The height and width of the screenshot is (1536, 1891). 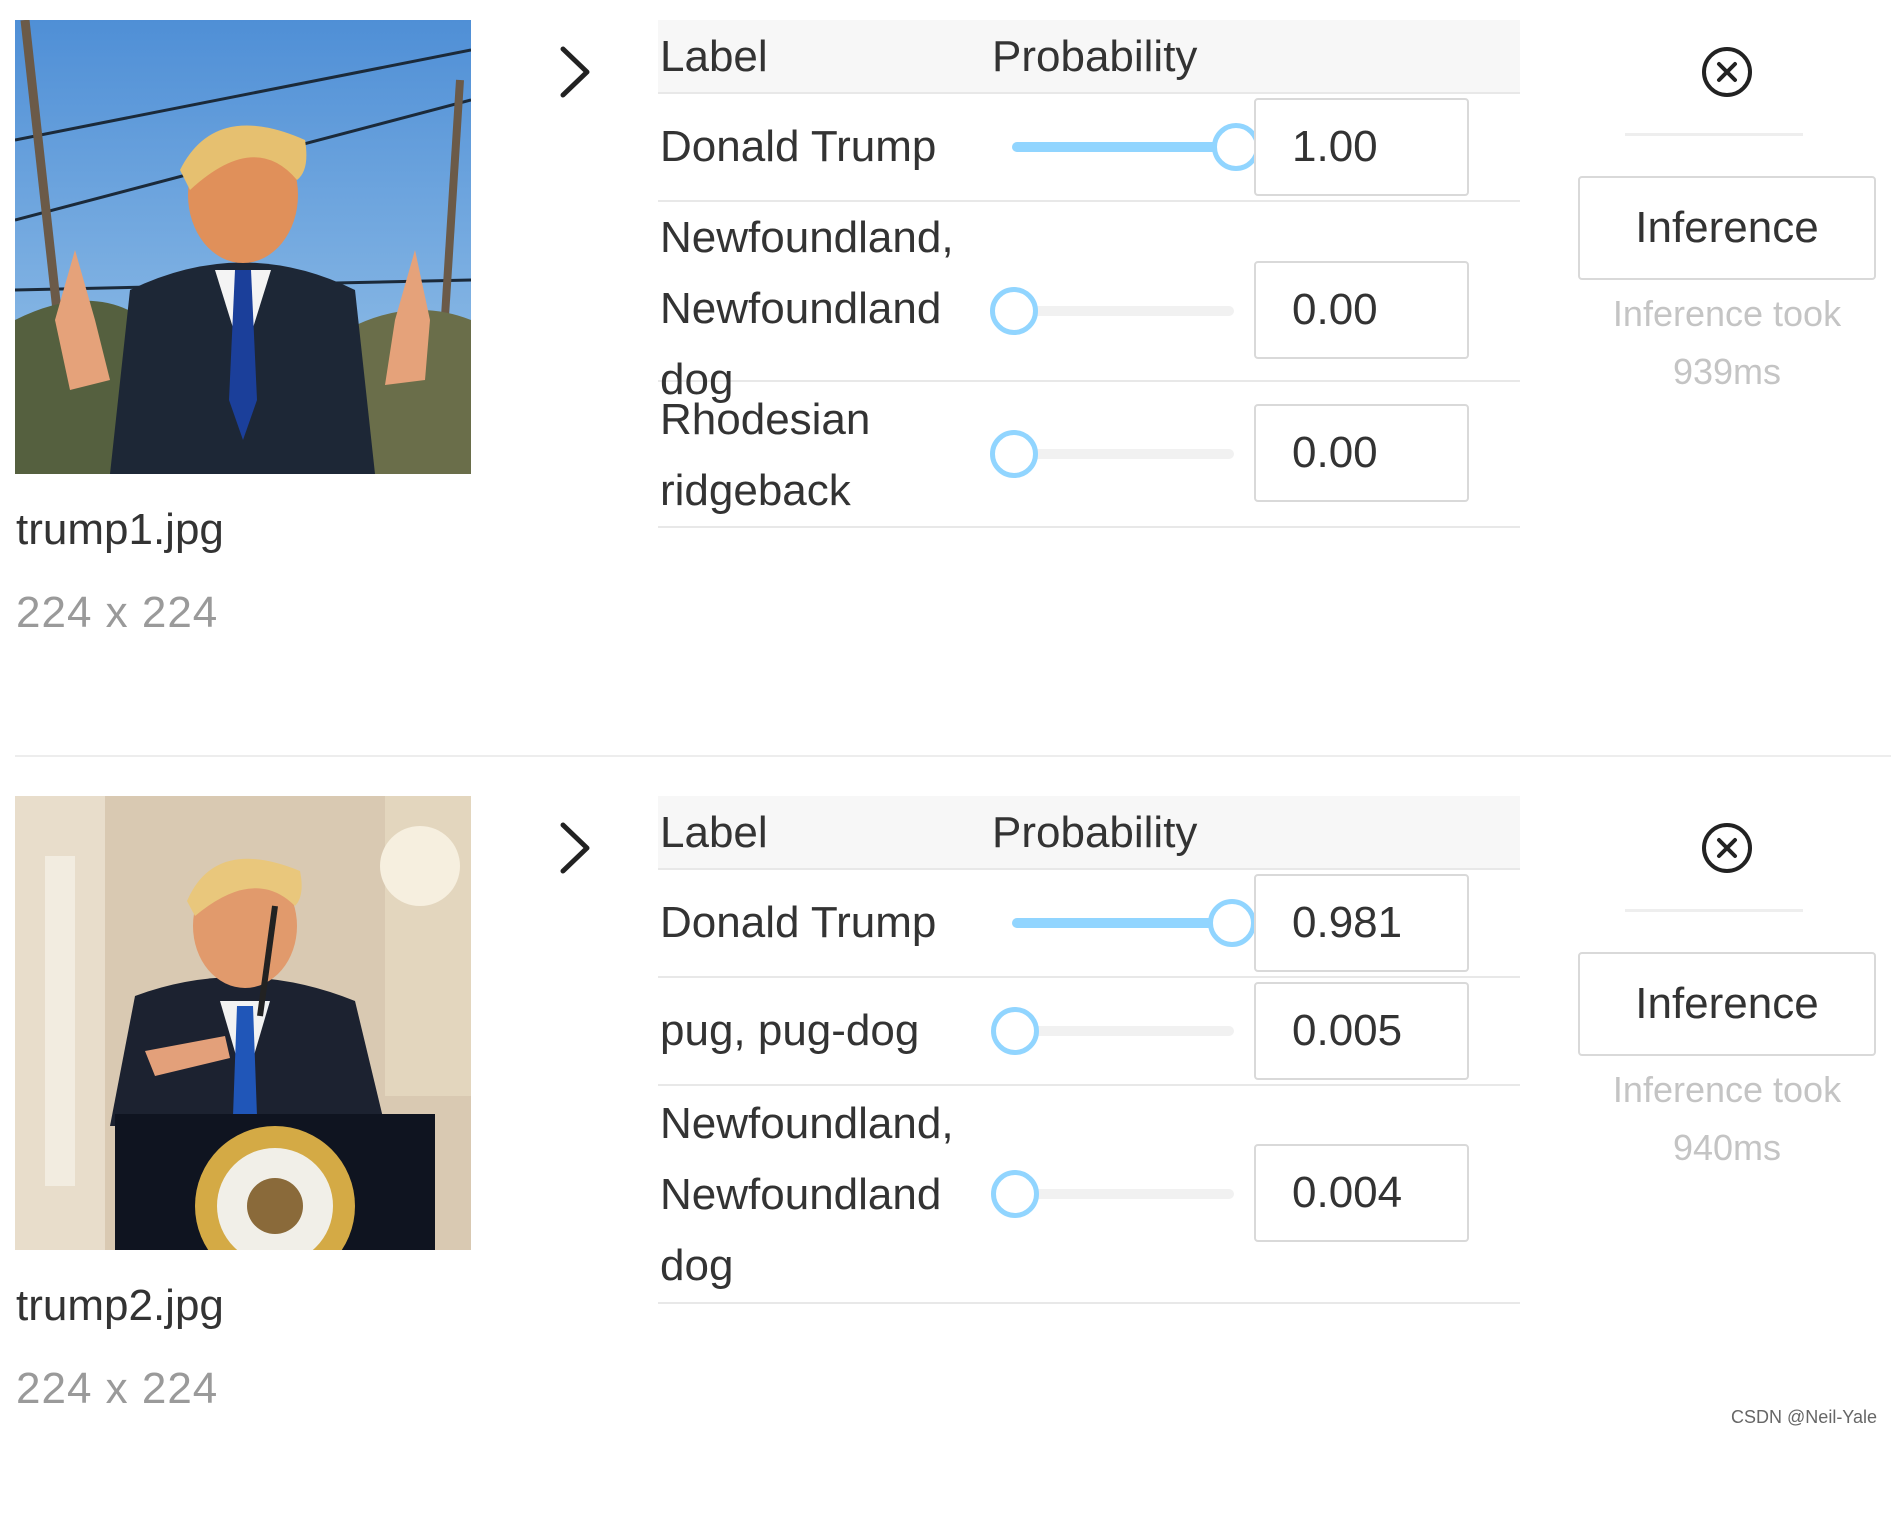 I want to click on inference-time-text: Inference took 940ms, so click(x=1727, y=1118).